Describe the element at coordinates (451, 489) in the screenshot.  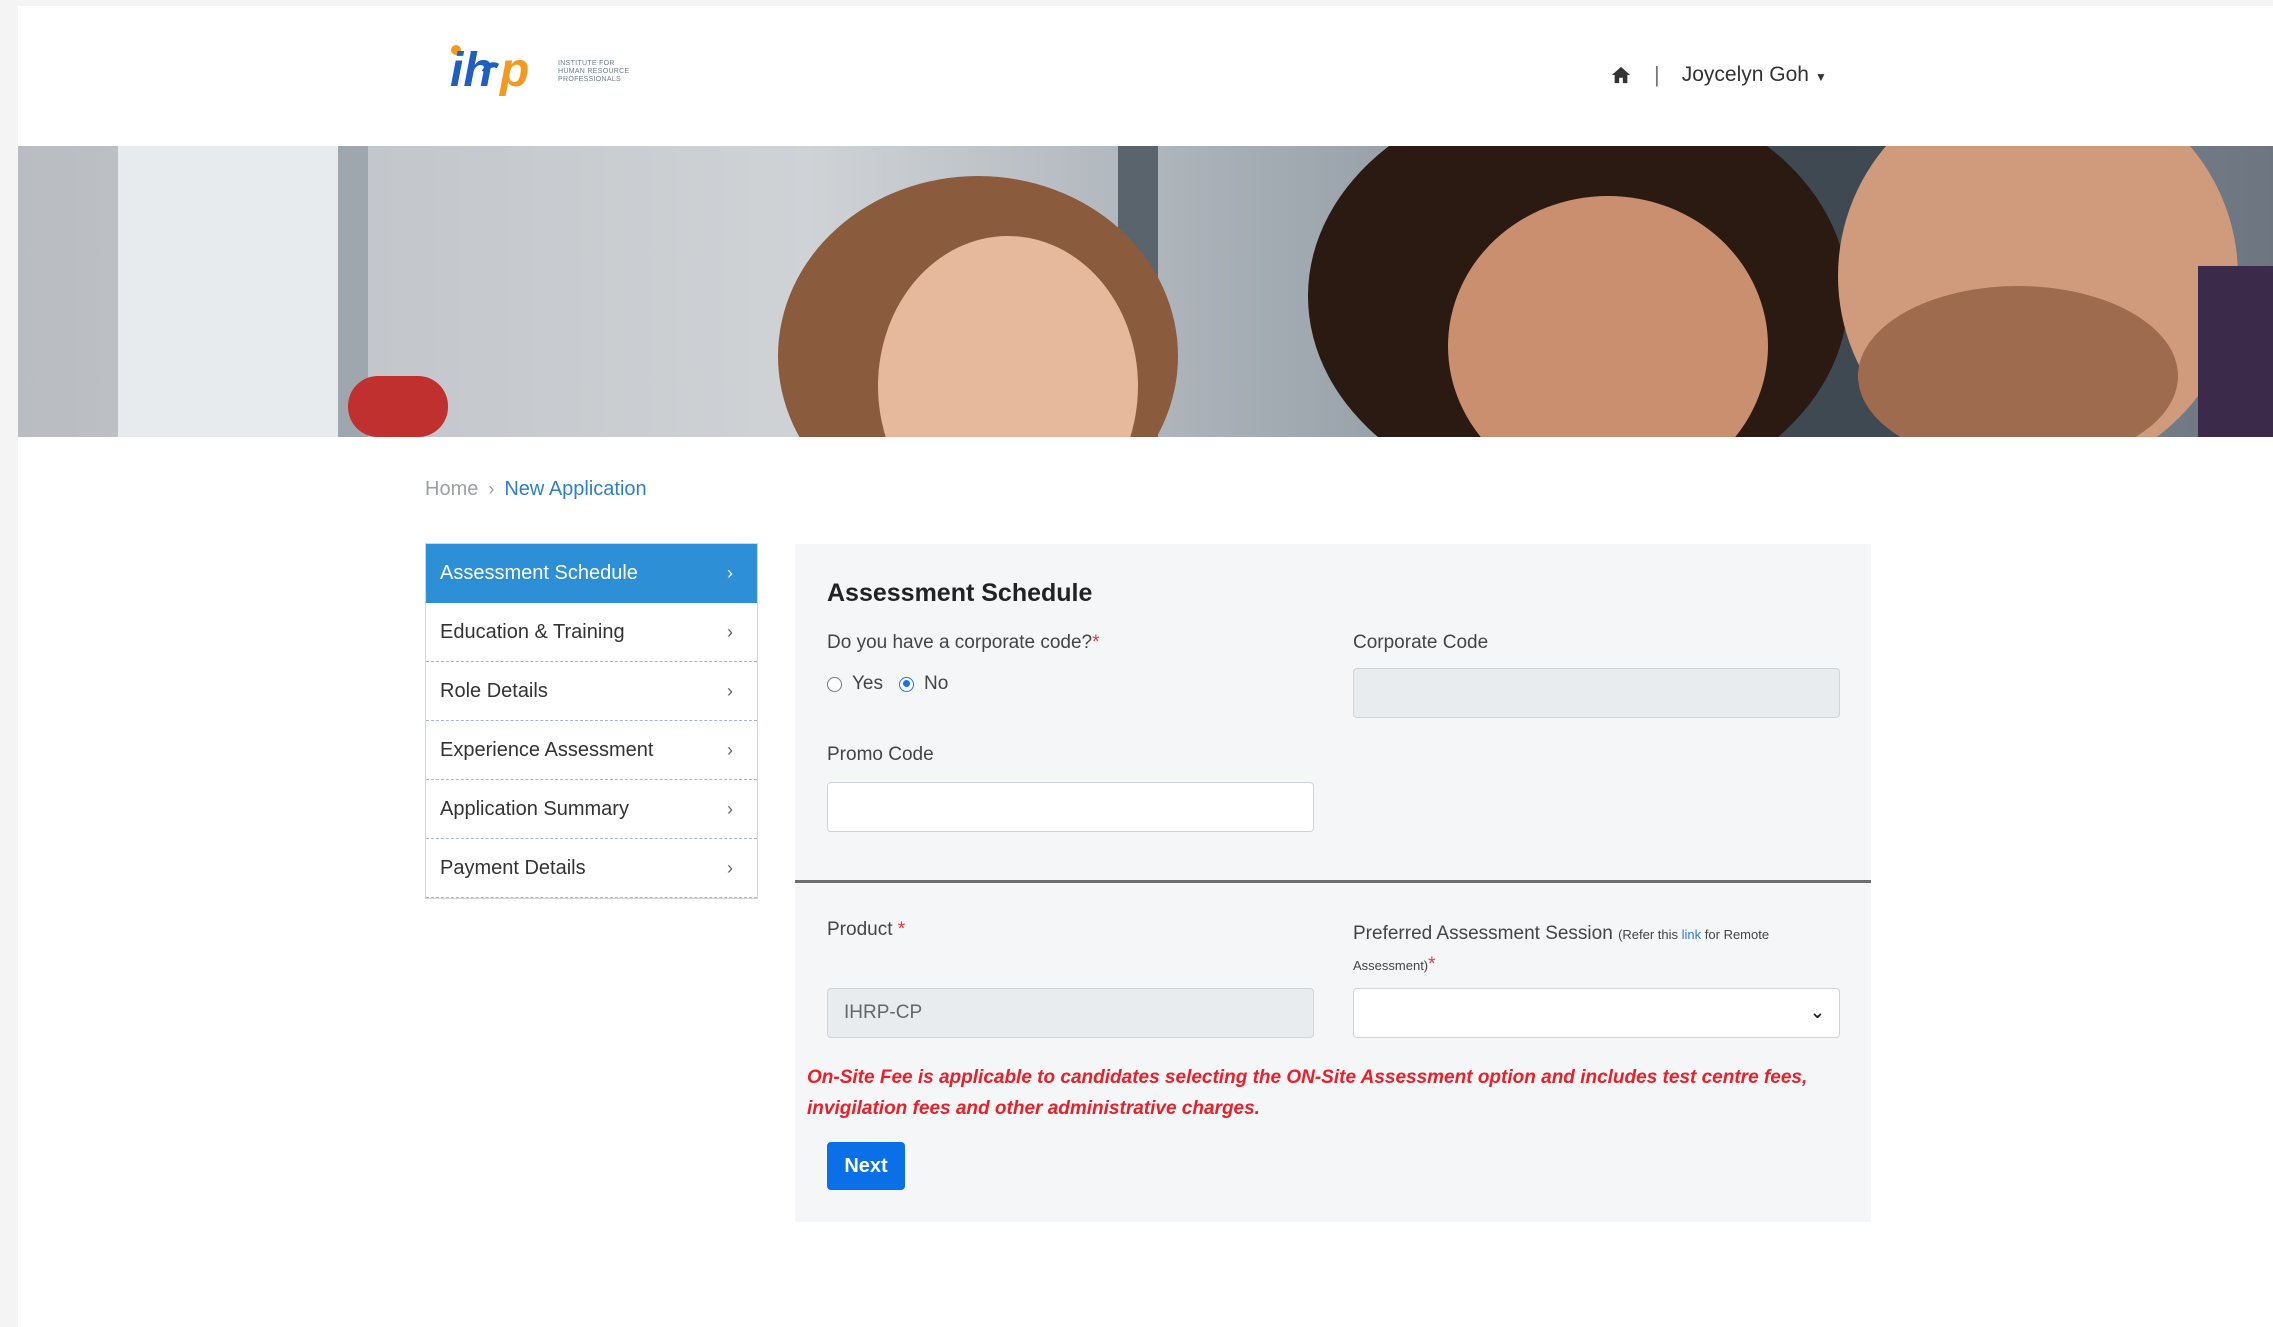
I see `breadcrumb-home: Home` at that location.